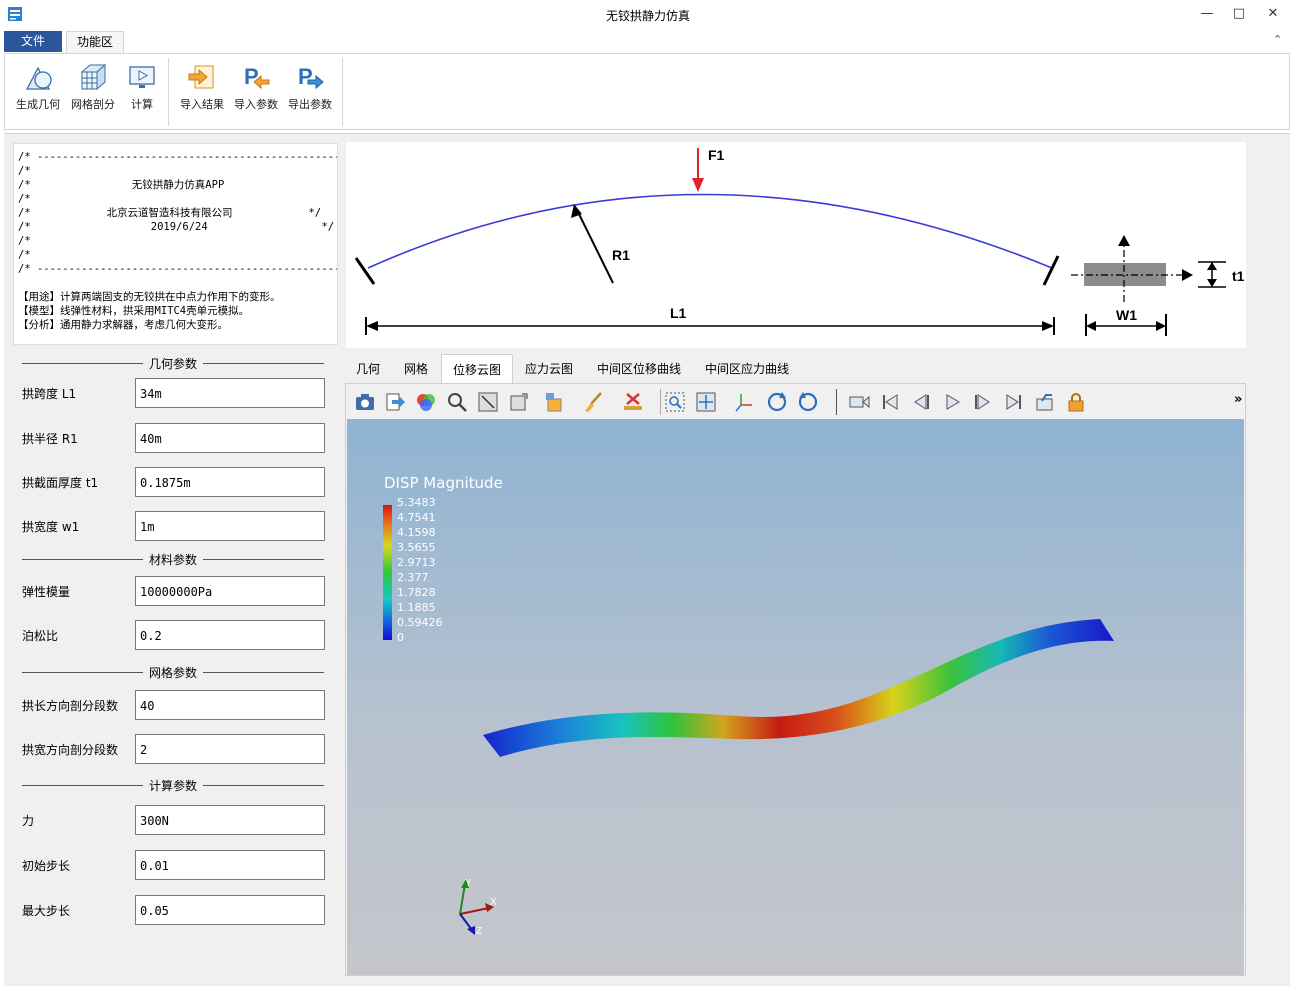 Image resolution: width=1296 pixels, height=991 pixels. What do you see at coordinates (142, 77) in the screenshot?
I see `monitor-play-icon` at bounding box center [142, 77].